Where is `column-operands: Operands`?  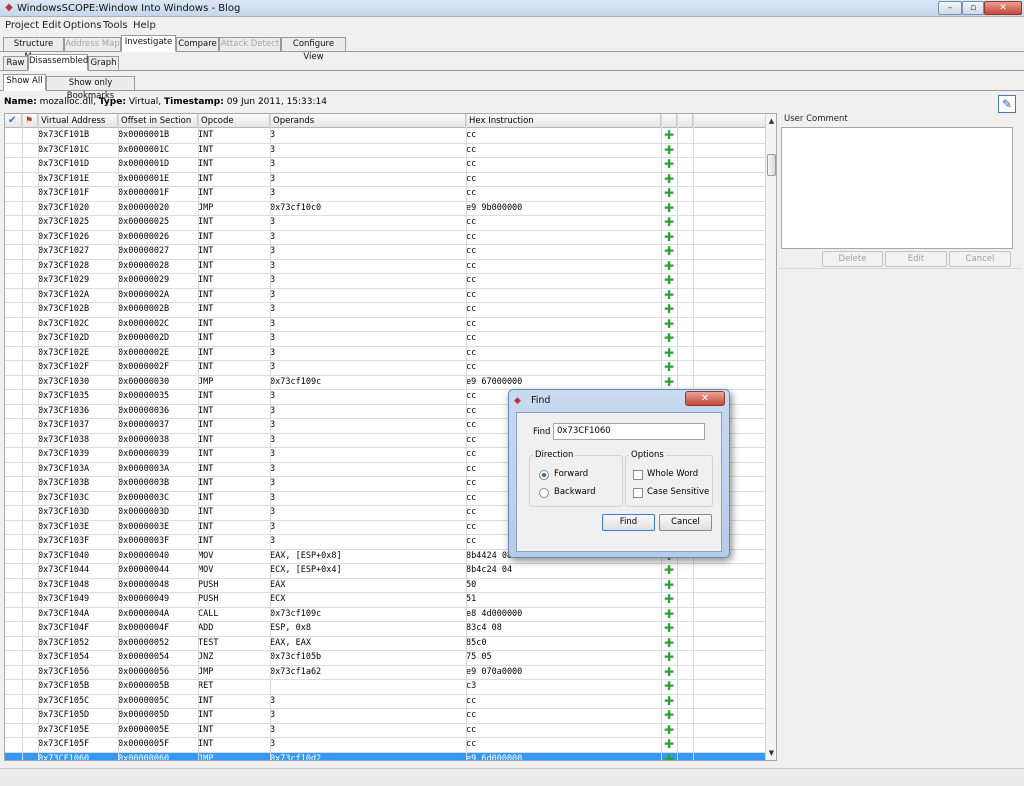
column-operands: Operands is located at coordinates (368, 121).